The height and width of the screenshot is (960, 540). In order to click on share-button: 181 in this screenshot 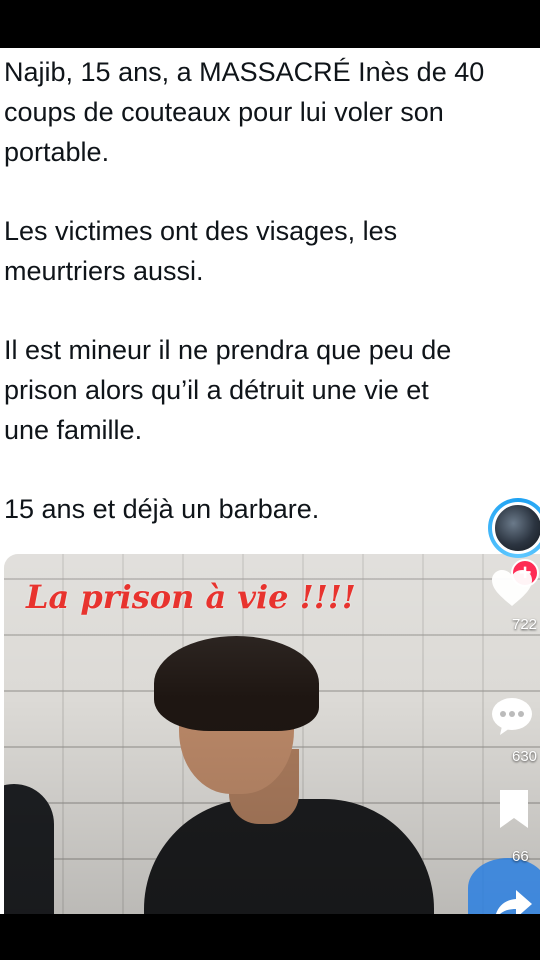, I will do `click(515, 900)`.